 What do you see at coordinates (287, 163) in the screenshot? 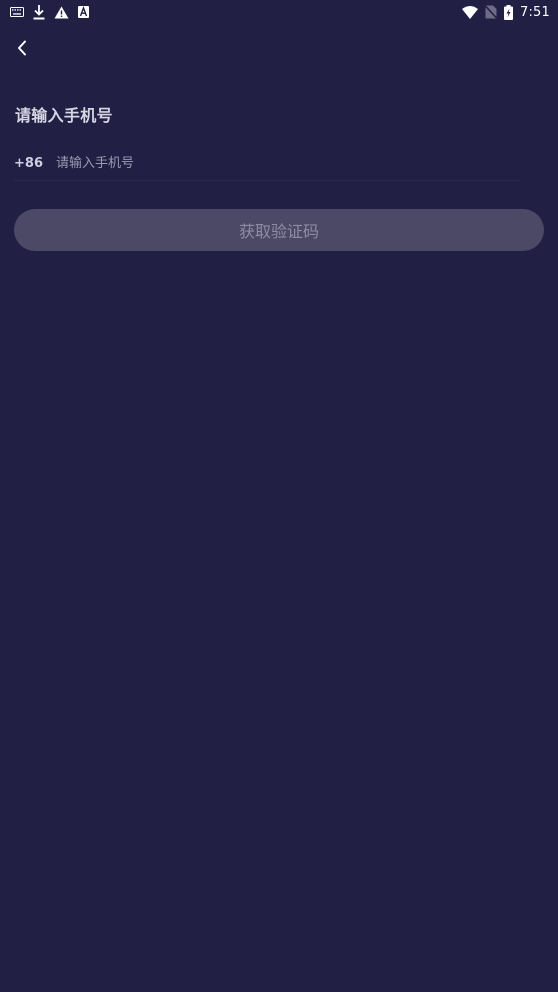
I see `phone-number-input` at bounding box center [287, 163].